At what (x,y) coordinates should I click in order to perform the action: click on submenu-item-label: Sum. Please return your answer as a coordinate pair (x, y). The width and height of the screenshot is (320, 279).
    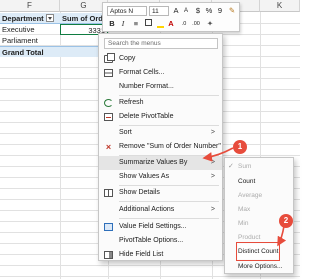
    Looking at the image, I should click on (245, 166).